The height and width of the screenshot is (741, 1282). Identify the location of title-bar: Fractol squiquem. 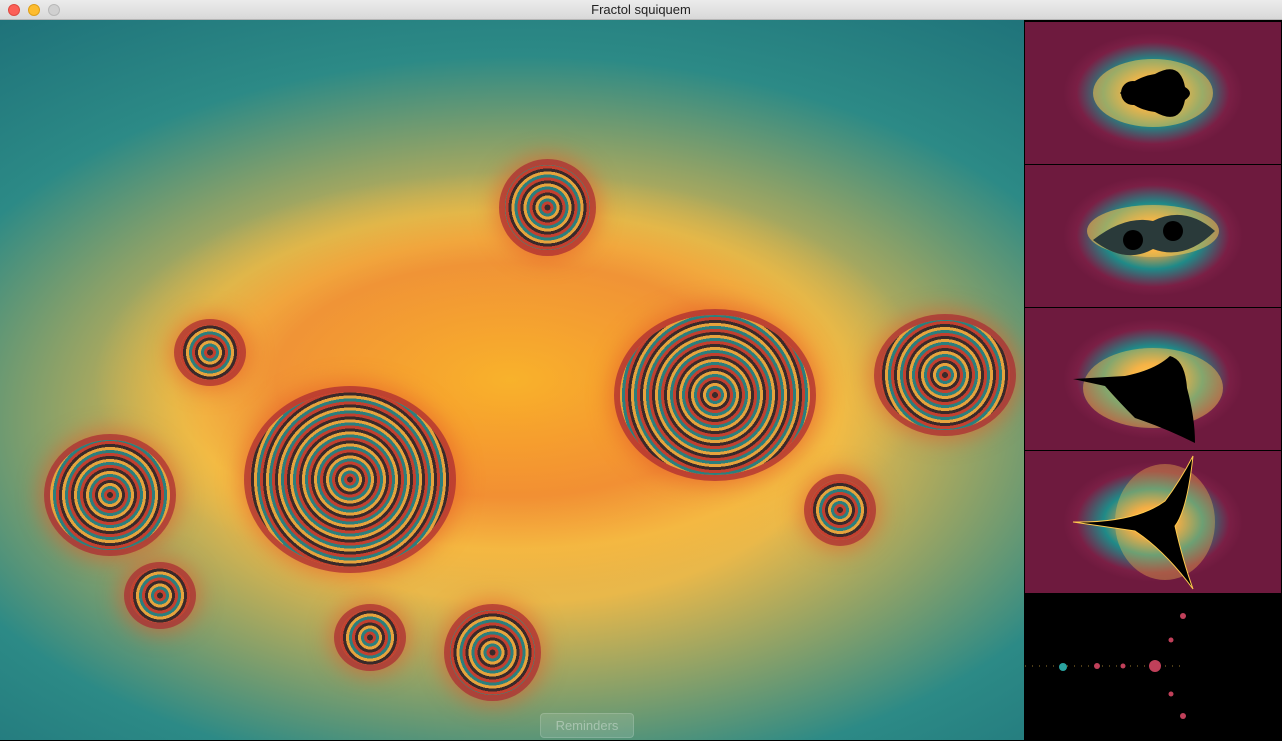
(641, 10).